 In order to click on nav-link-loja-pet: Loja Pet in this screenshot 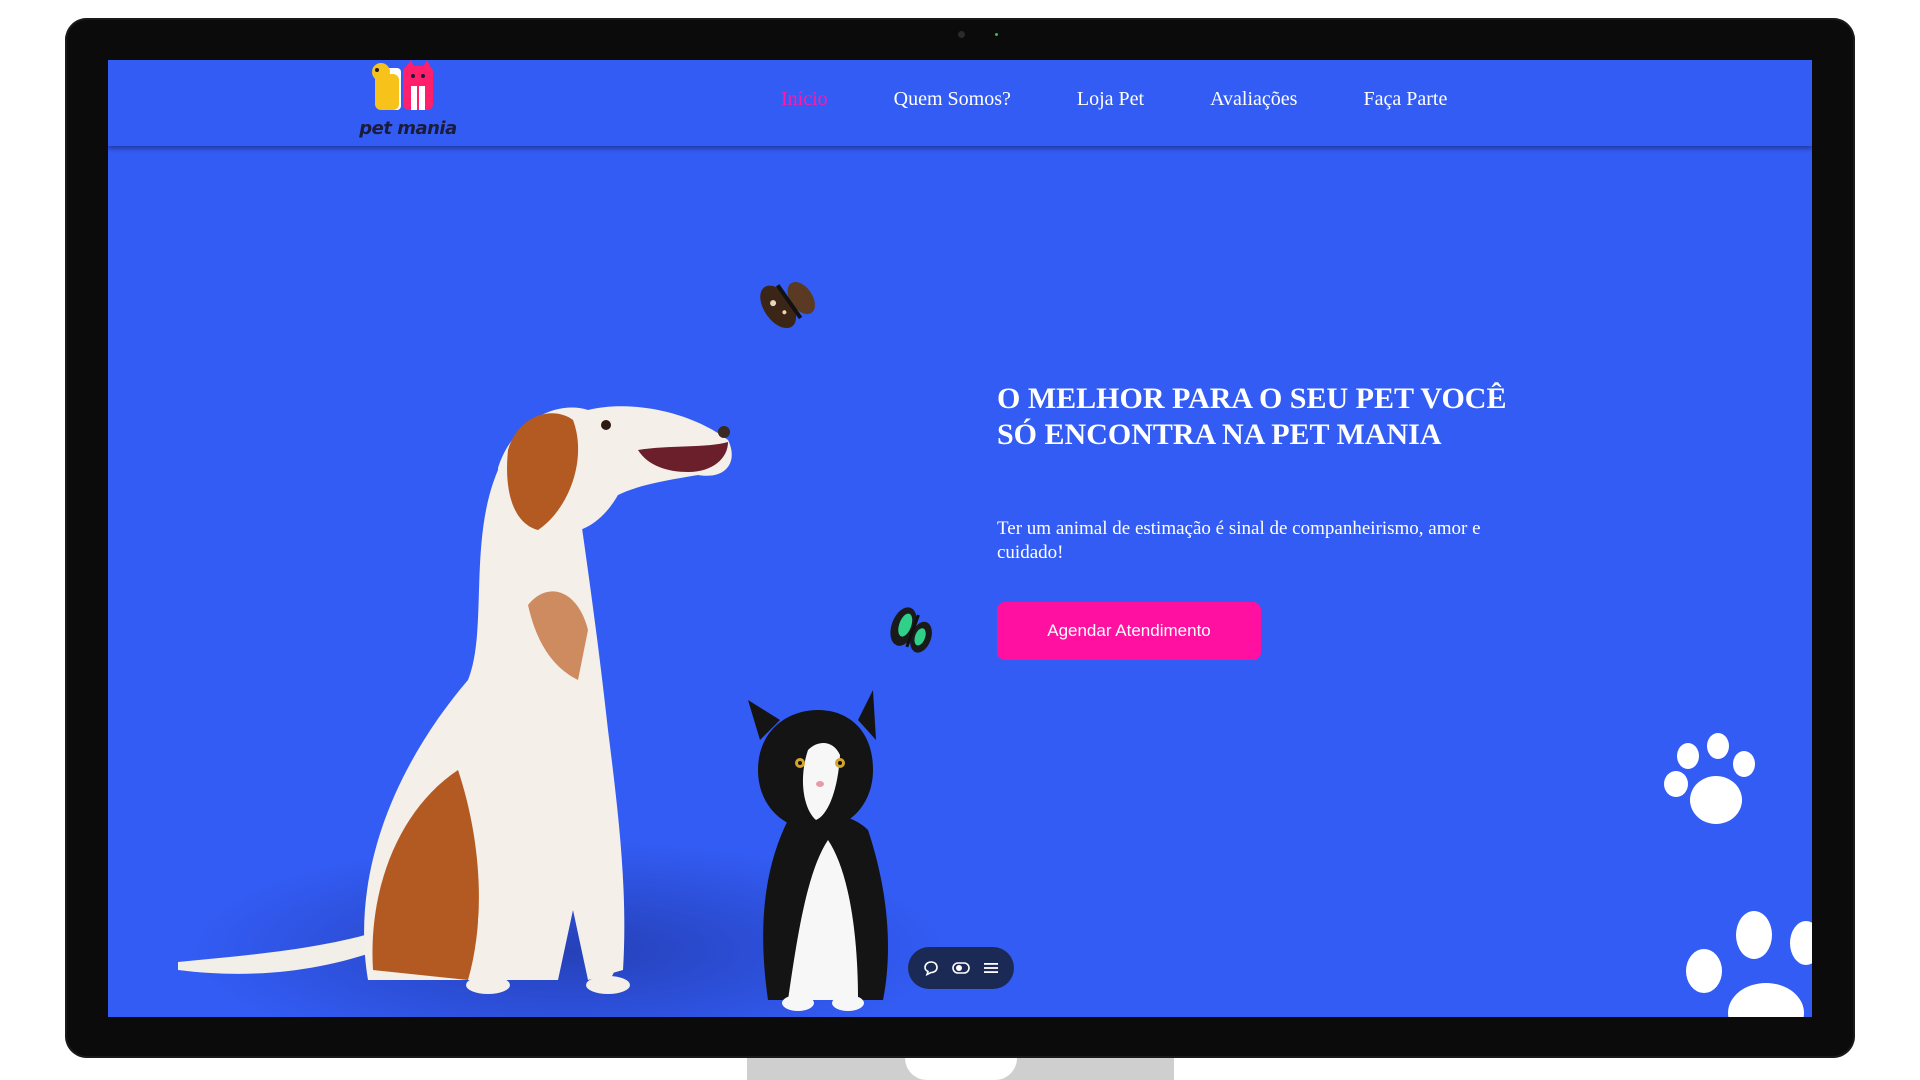, I will do `click(1110, 99)`.